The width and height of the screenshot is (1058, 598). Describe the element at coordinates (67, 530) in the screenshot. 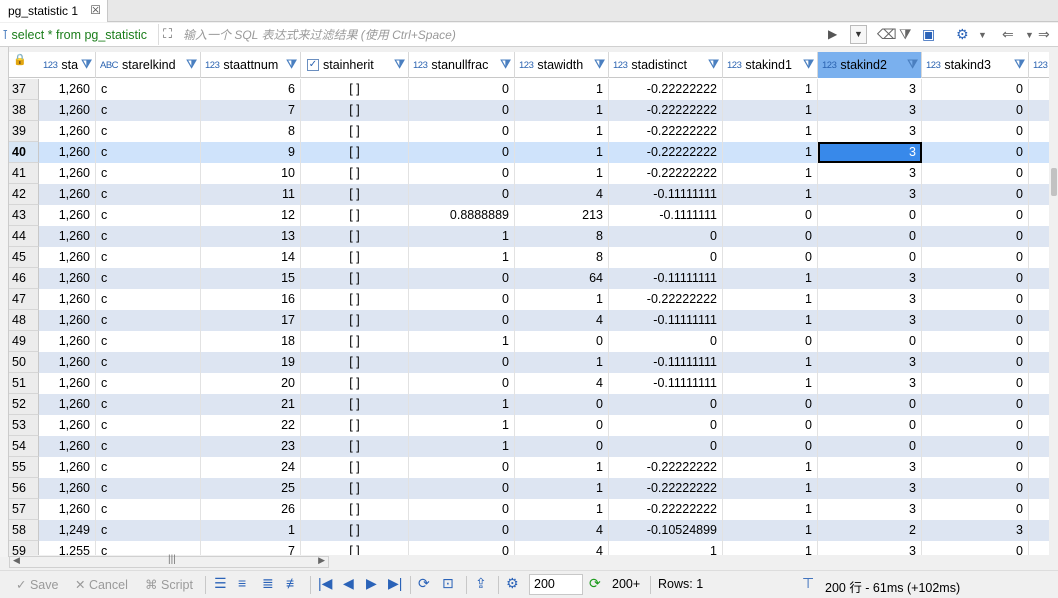

I see `table-cell: 1,249` at that location.